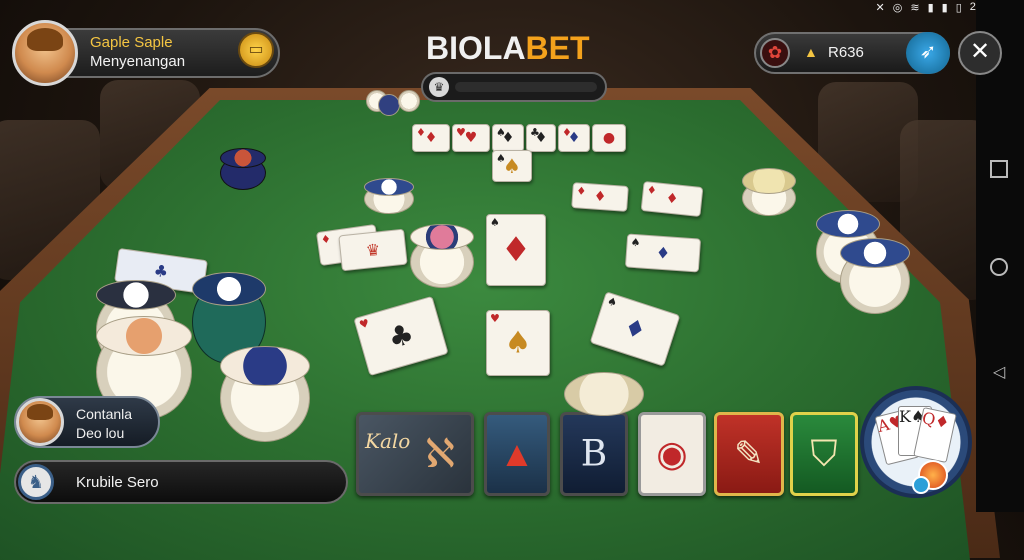 The image size is (1024, 560). I want to click on table-card: ●, so click(609, 138).